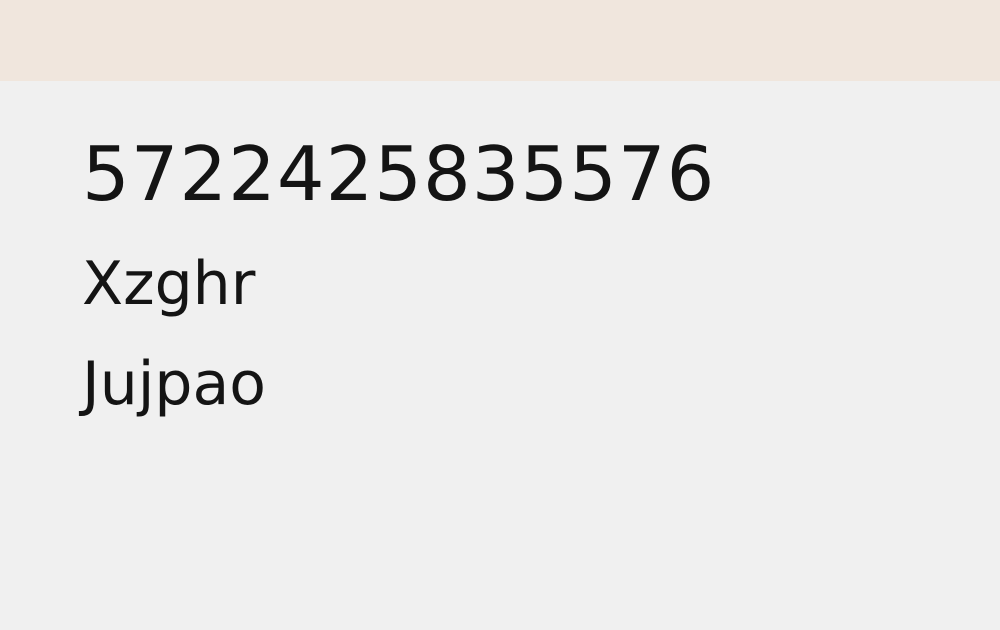  Describe the element at coordinates (399, 174) in the screenshot. I see `phone-number-text: 5722425835576` at that location.